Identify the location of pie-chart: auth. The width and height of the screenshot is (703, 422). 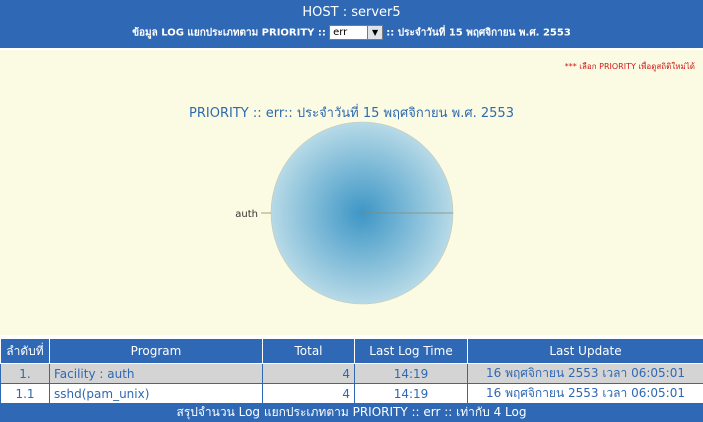
(344, 213).